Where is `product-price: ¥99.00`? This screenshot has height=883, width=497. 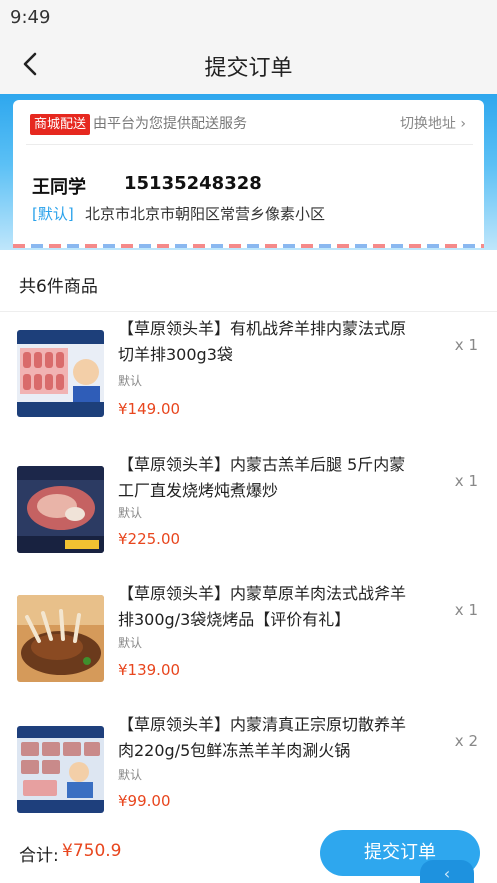
product-price: ¥99.00 is located at coordinates (144, 801).